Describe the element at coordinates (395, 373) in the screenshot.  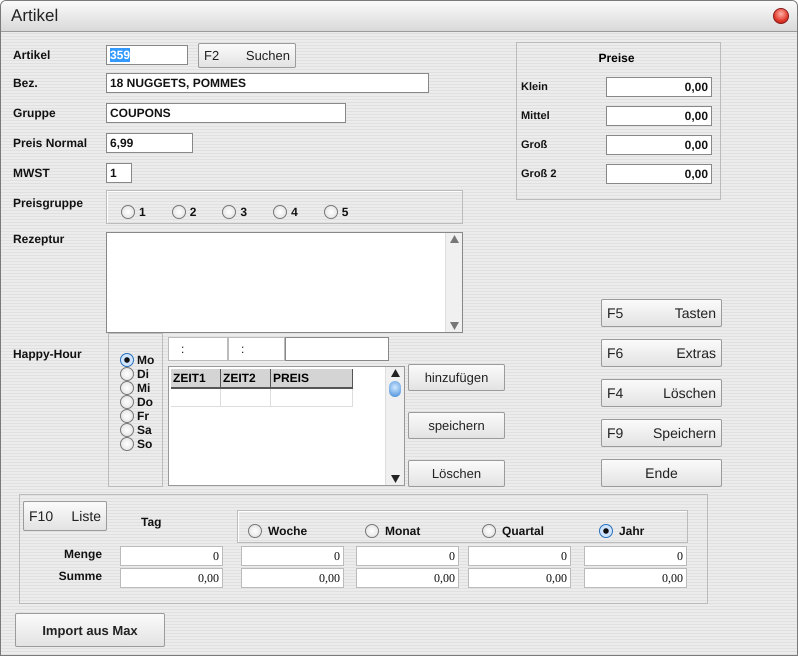
I see `scroll-up-icon` at that location.